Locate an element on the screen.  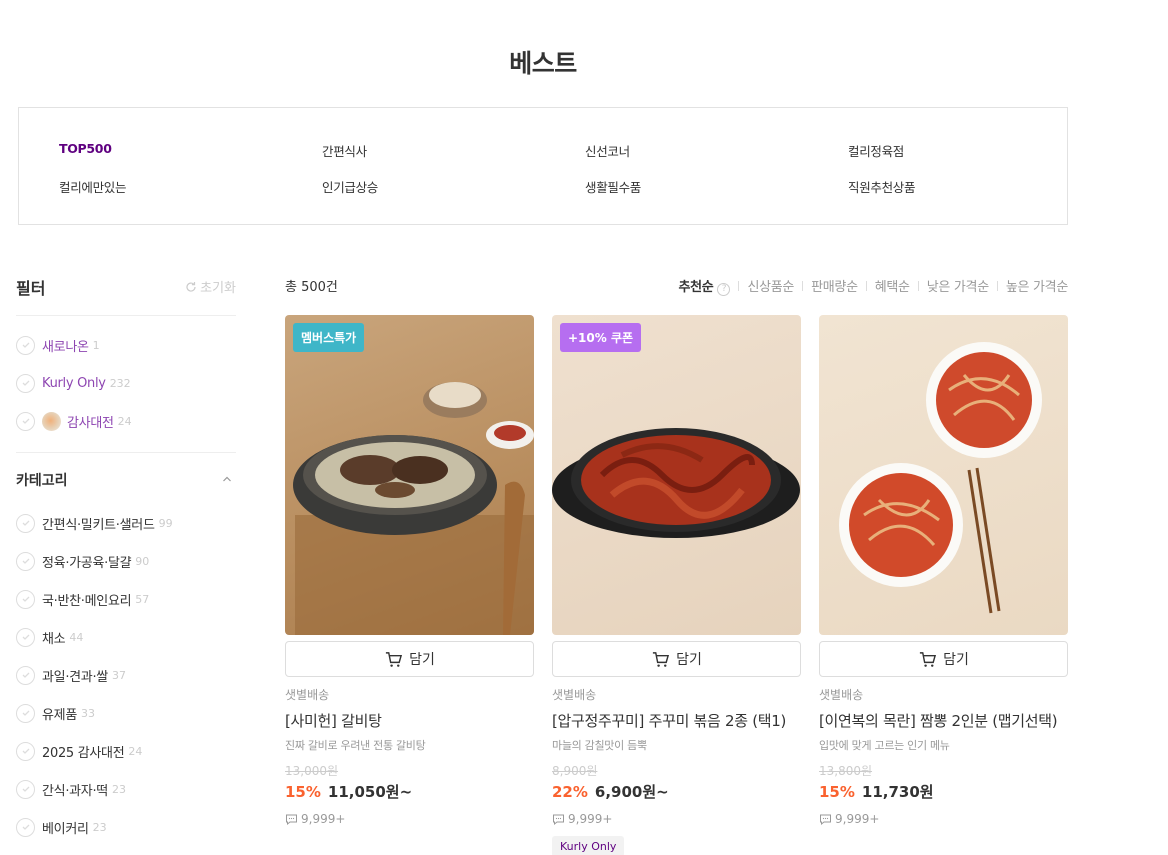
filter-count: 232 is located at coordinates (120, 383).